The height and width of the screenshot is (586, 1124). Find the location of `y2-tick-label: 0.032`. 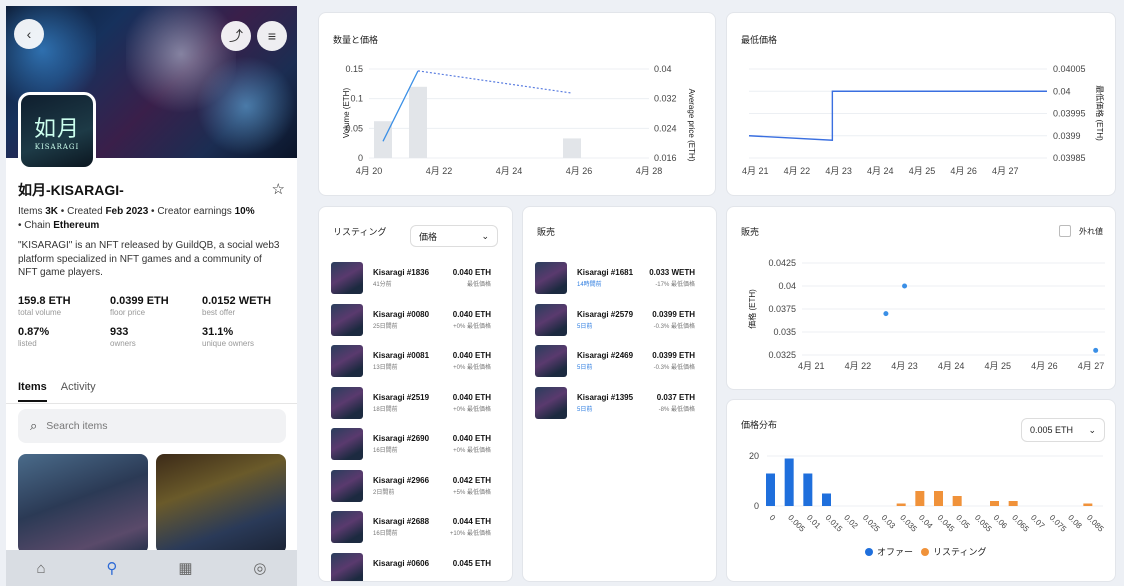

y2-tick-label: 0.032 is located at coordinates (665, 99).